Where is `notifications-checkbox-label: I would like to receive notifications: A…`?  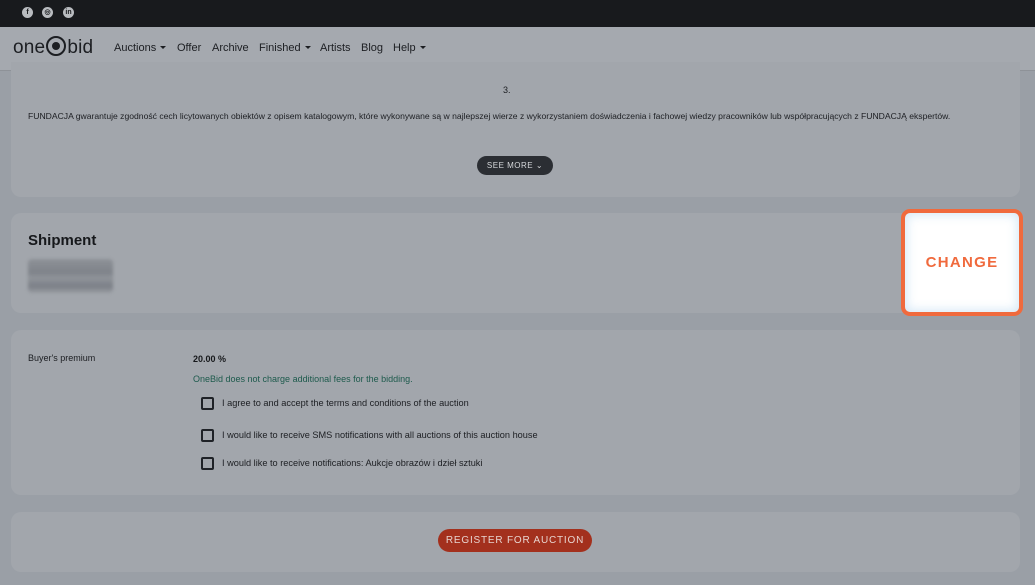 notifications-checkbox-label: I would like to receive notifications: A… is located at coordinates (352, 463).